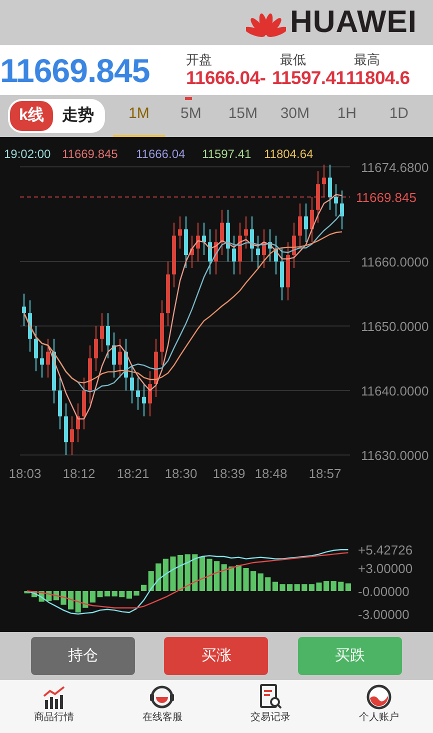 Image resolution: width=433 pixels, height=733 pixels. Describe the element at coordinates (199, 60) in the screenshot. I see `stat-label: 开盘` at that location.